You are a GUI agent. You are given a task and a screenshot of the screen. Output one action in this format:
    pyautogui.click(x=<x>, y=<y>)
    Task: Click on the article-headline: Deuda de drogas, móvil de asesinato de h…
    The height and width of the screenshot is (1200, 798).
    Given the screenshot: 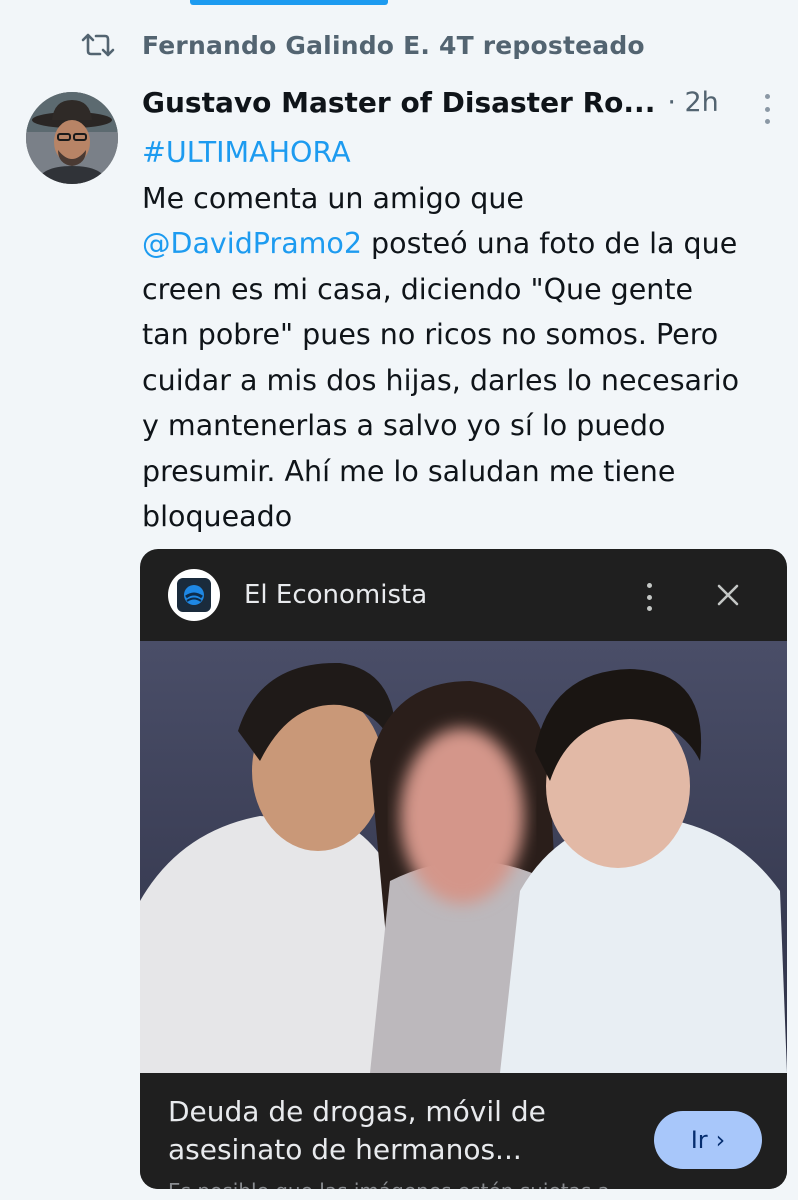 What is the action you would take?
    pyautogui.click(x=388, y=1131)
    